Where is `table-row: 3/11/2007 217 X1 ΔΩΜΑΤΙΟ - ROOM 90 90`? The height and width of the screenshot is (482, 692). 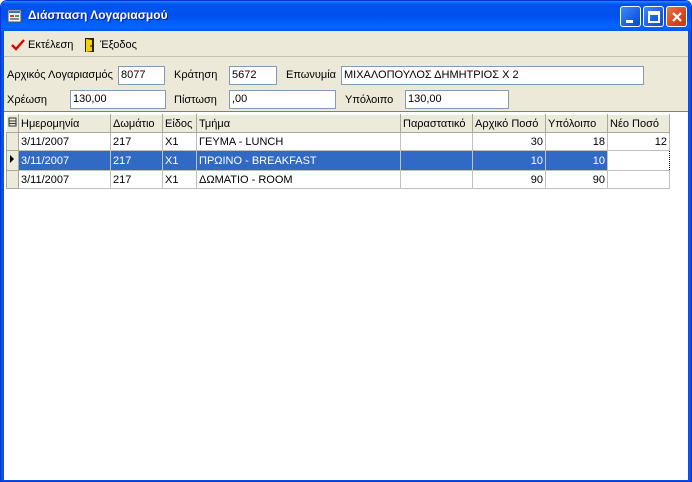 table-row: 3/11/2007 217 X1 ΔΩΜΑΤΙΟ - ROOM 90 90 is located at coordinates (338, 179).